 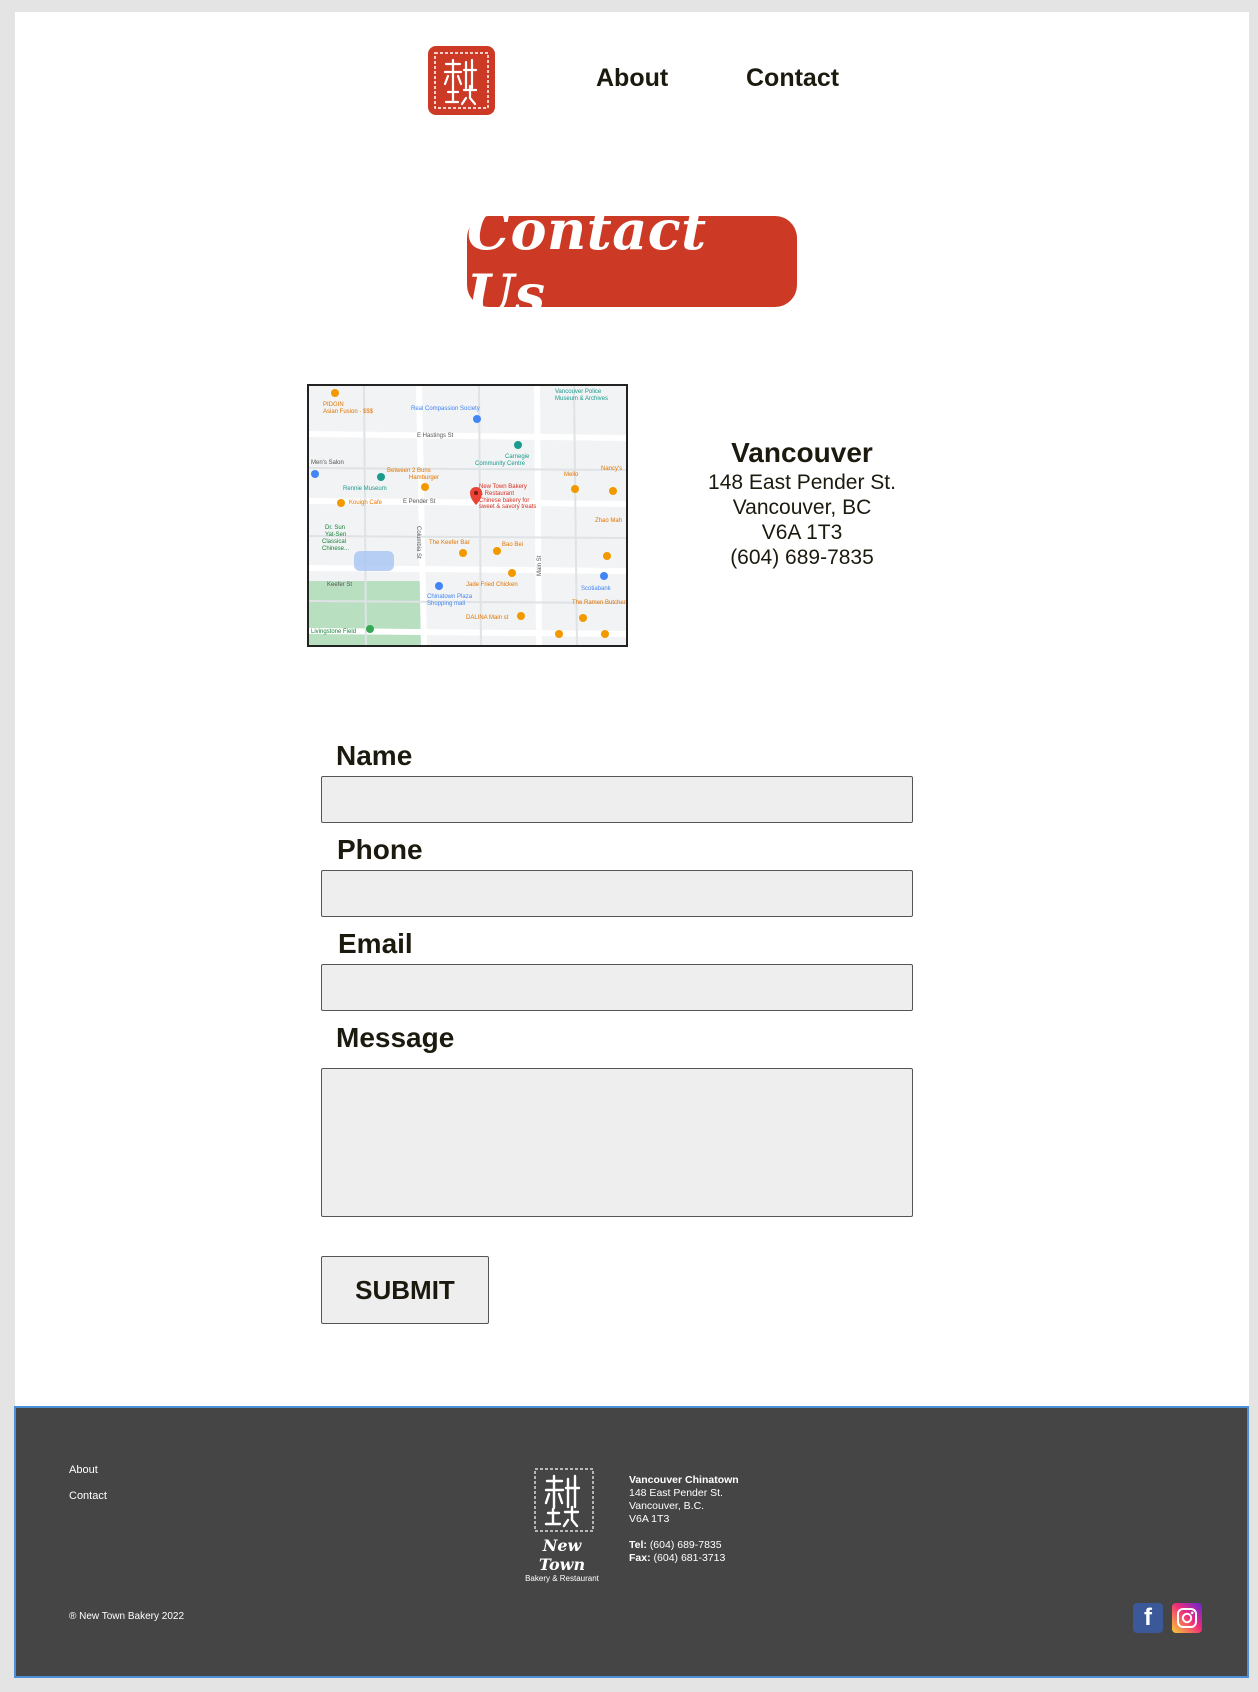 I want to click on nav-about-link: About, so click(x=632, y=78).